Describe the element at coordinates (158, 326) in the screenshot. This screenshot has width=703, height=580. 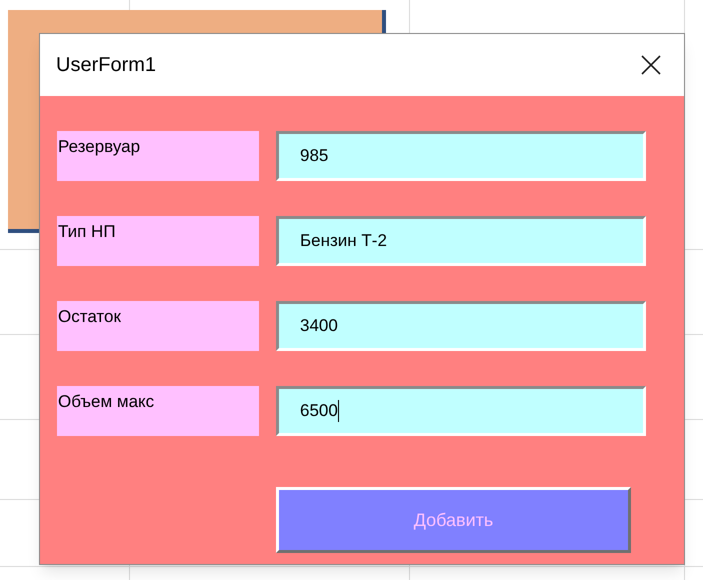
I see `field-label: Остаток` at that location.